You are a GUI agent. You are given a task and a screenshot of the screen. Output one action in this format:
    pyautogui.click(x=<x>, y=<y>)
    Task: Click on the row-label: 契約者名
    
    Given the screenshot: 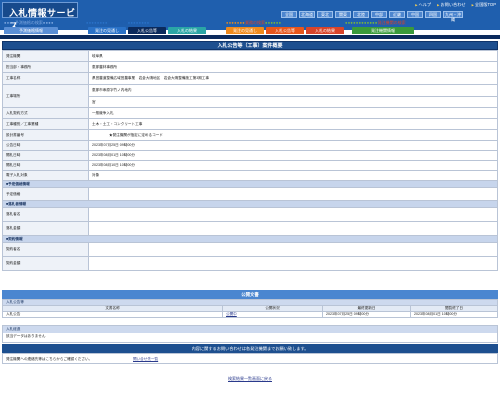 What is the action you would take?
    pyautogui.click(x=45, y=249)
    